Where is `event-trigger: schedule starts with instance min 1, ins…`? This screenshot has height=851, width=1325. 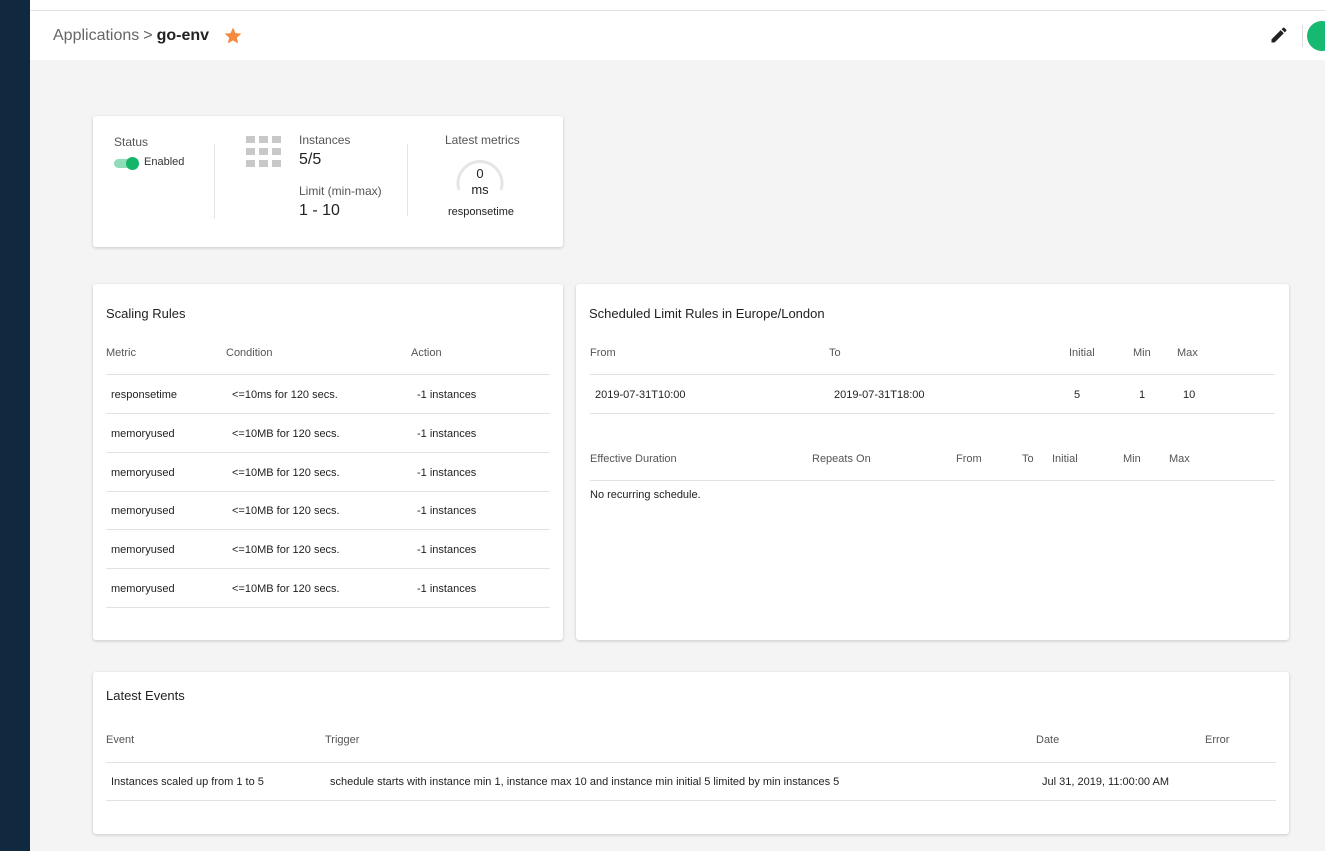
event-trigger: schedule starts with instance min 1, ins… is located at coordinates (585, 782).